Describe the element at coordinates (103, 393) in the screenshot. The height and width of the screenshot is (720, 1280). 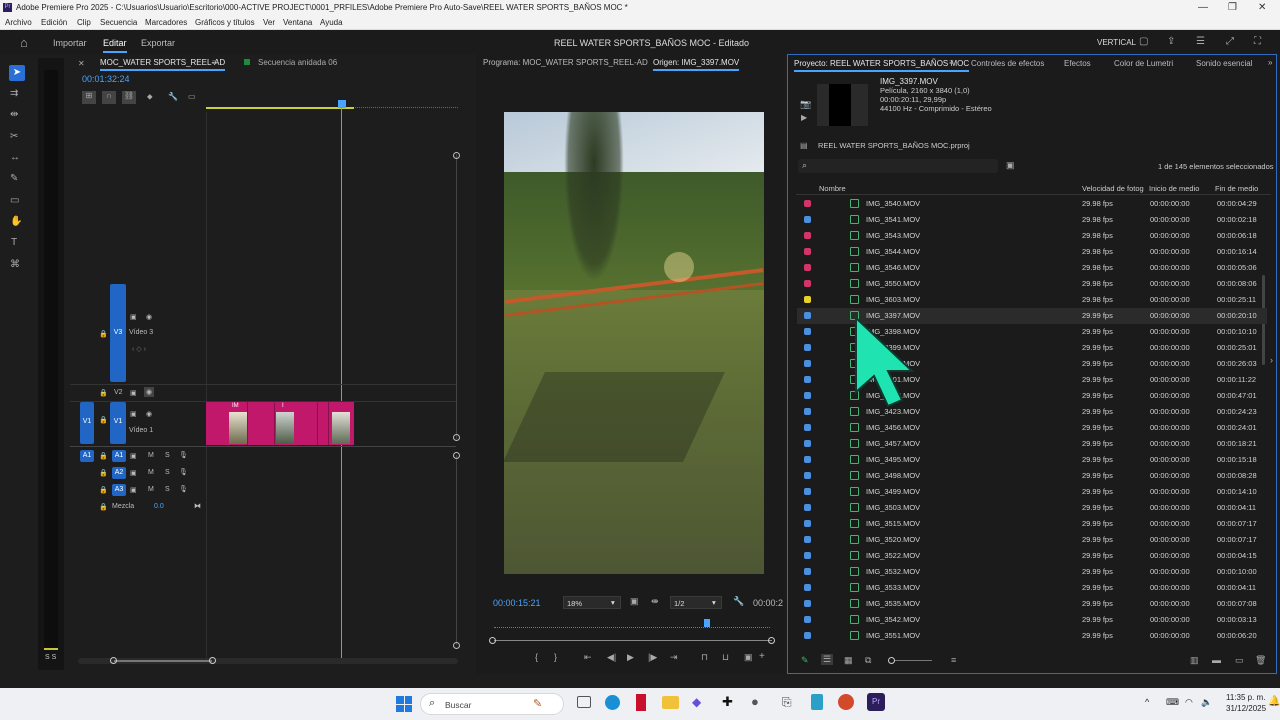
I see `v2-lock-icon: 🔒` at that location.